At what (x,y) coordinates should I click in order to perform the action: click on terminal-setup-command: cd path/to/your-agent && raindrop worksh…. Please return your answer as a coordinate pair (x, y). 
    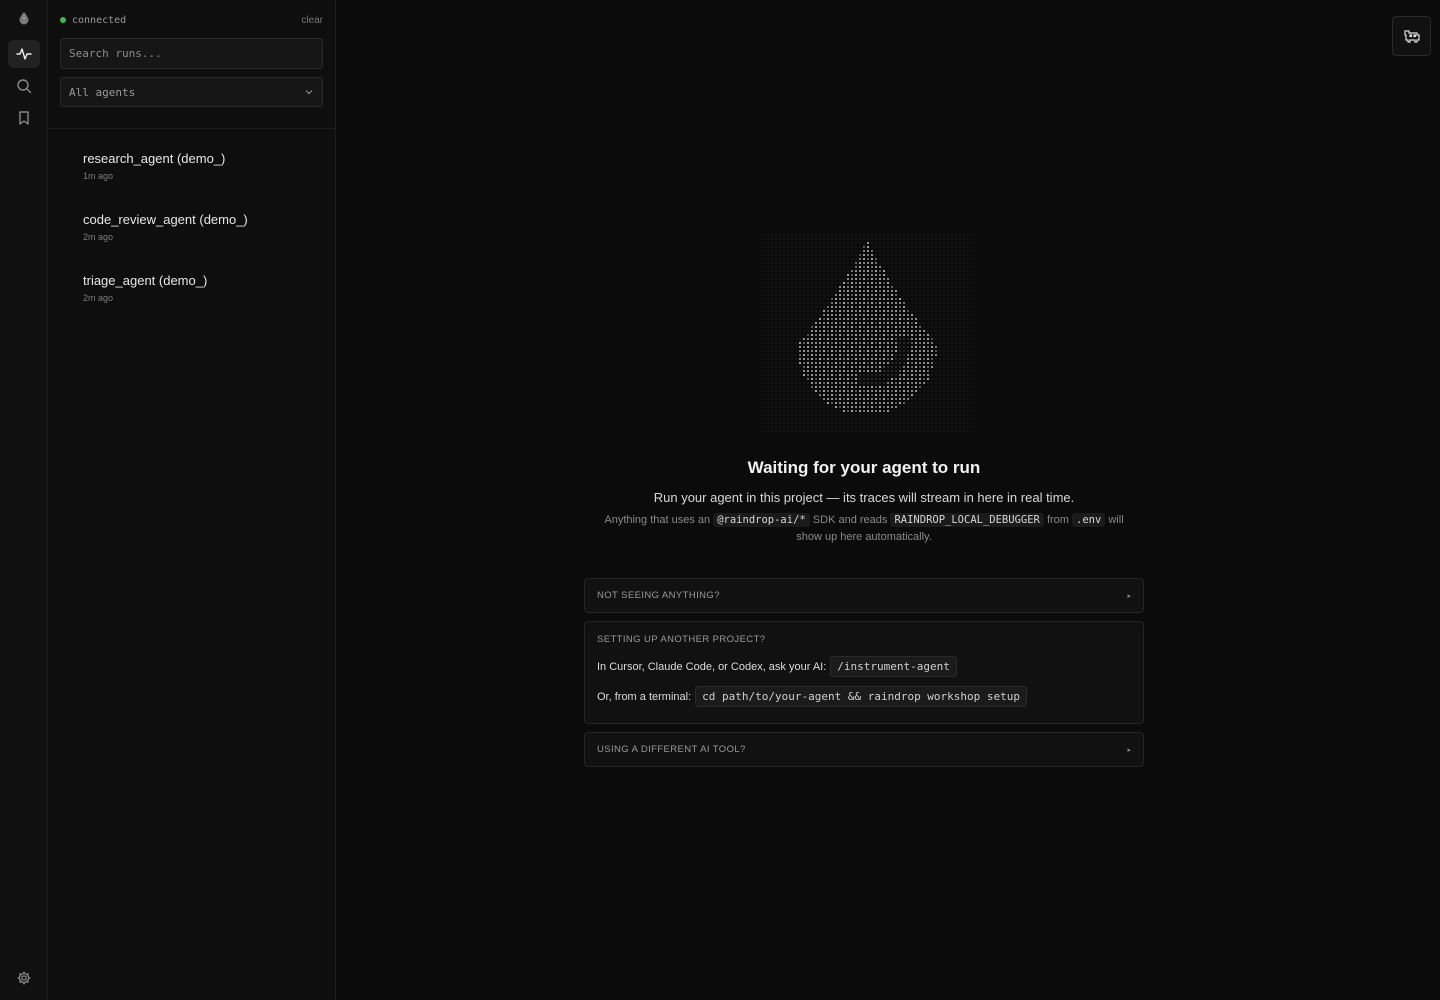
    Looking at the image, I should click on (861, 696).